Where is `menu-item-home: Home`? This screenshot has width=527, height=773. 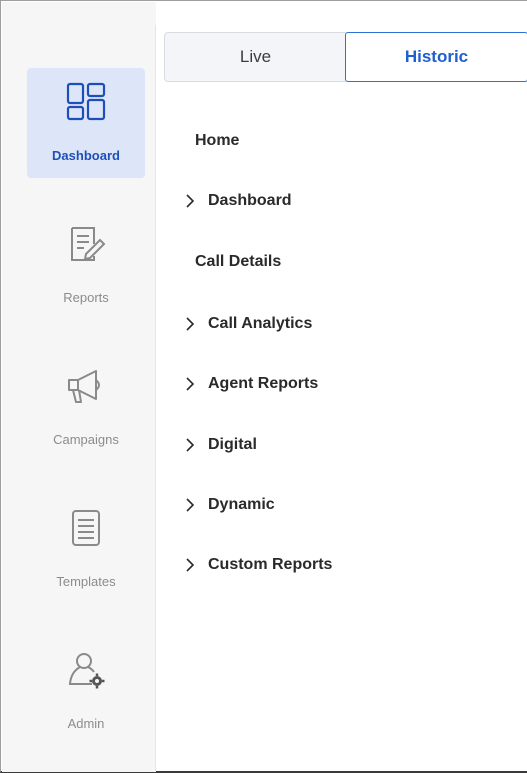
menu-item-home: Home is located at coordinates (201, 141).